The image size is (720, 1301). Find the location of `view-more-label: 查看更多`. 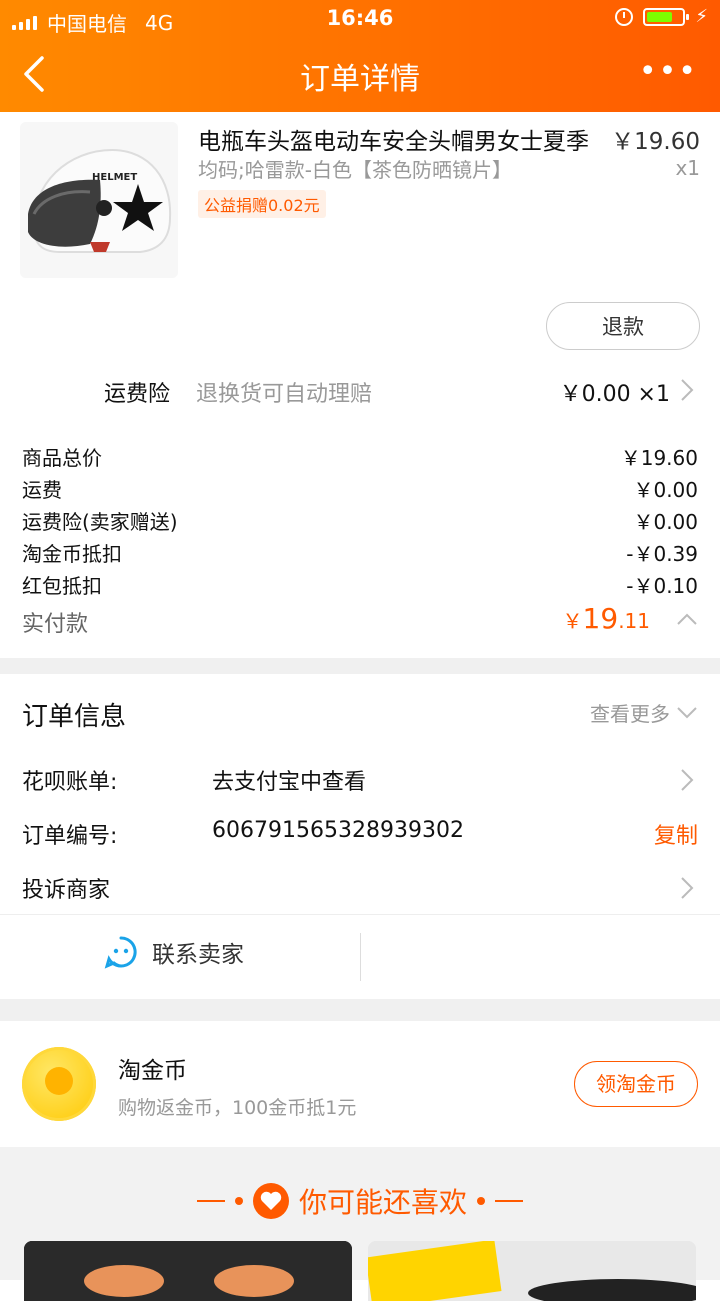

view-more-label: 查看更多 is located at coordinates (630, 714).